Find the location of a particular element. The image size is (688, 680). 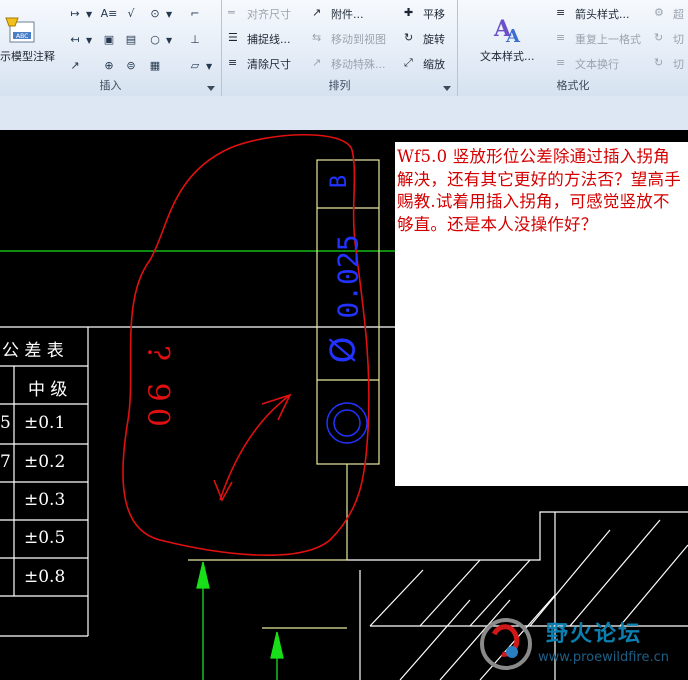

tolerance-value-3: ±0.3 is located at coordinates (45, 500).